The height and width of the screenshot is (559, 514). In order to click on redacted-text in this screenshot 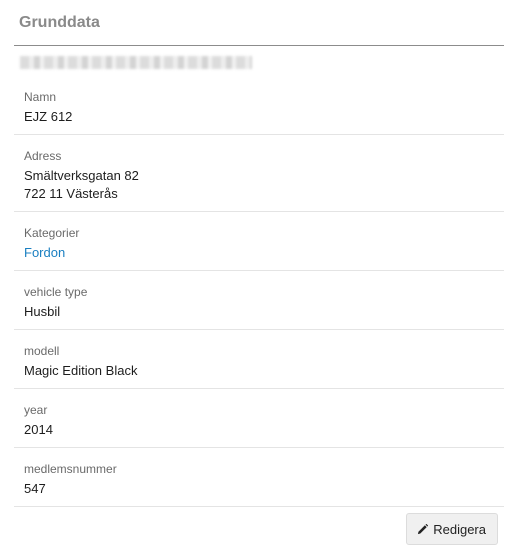, I will do `click(136, 62)`.